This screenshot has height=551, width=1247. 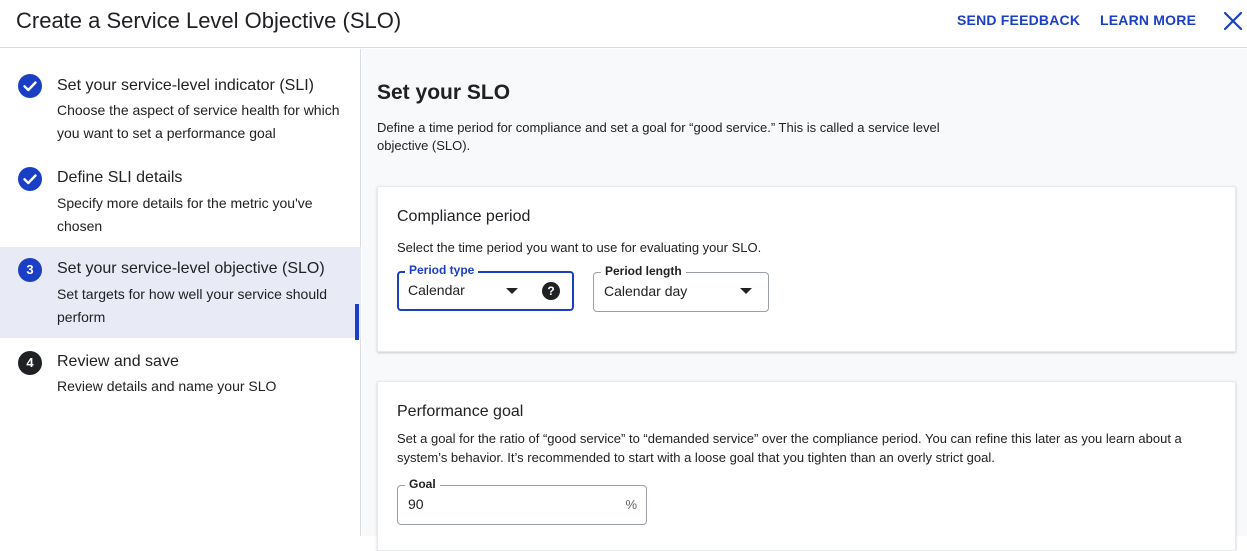 I want to click on page-title: Set your SLO, so click(x=444, y=92).